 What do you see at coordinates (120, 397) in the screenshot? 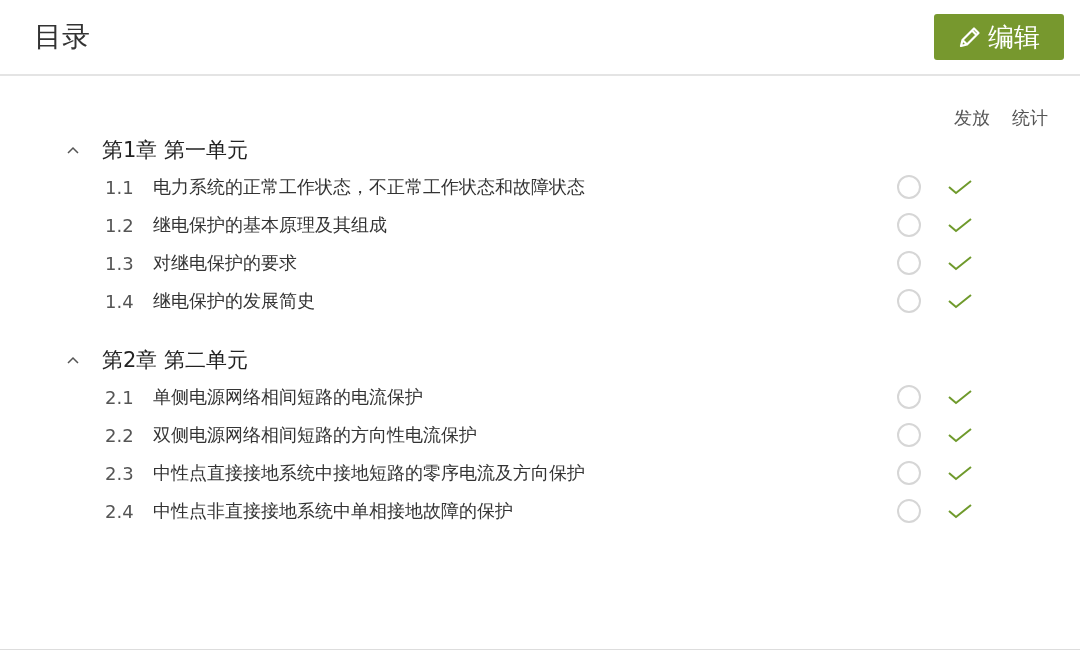
I see `section-number: 2.1` at bounding box center [120, 397].